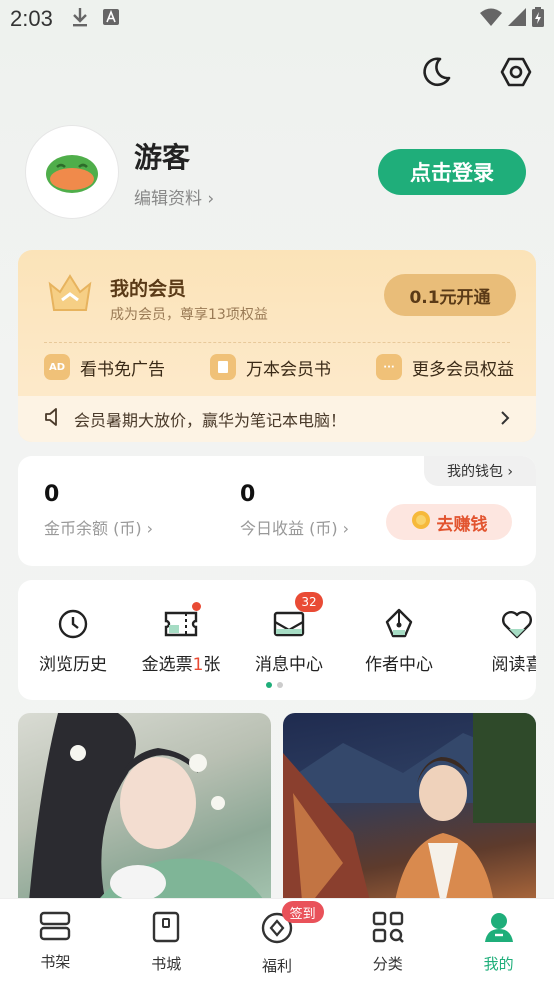 This screenshot has width=554, height=984. Describe the element at coordinates (57, 367) in the screenshot. I see `ad-icon: AD` at that location.